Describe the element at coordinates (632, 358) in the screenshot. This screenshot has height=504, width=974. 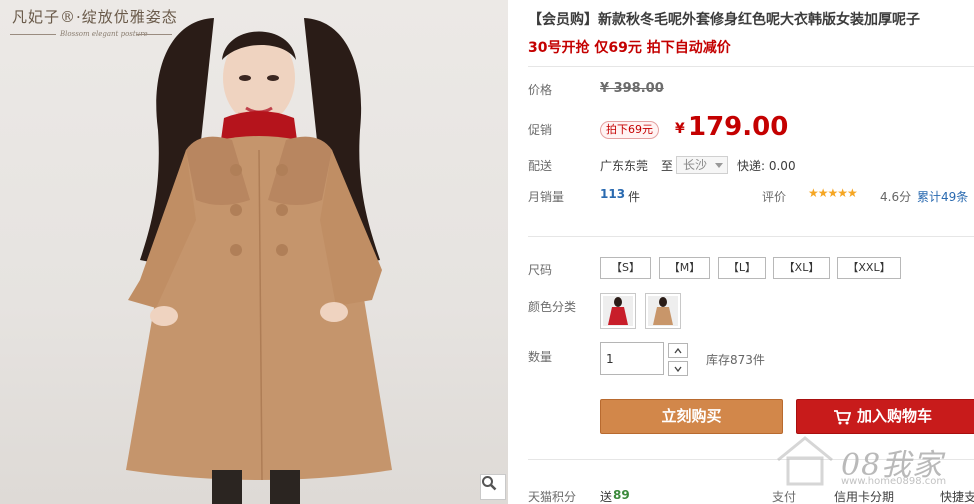
I see `quantity-input` at that location.